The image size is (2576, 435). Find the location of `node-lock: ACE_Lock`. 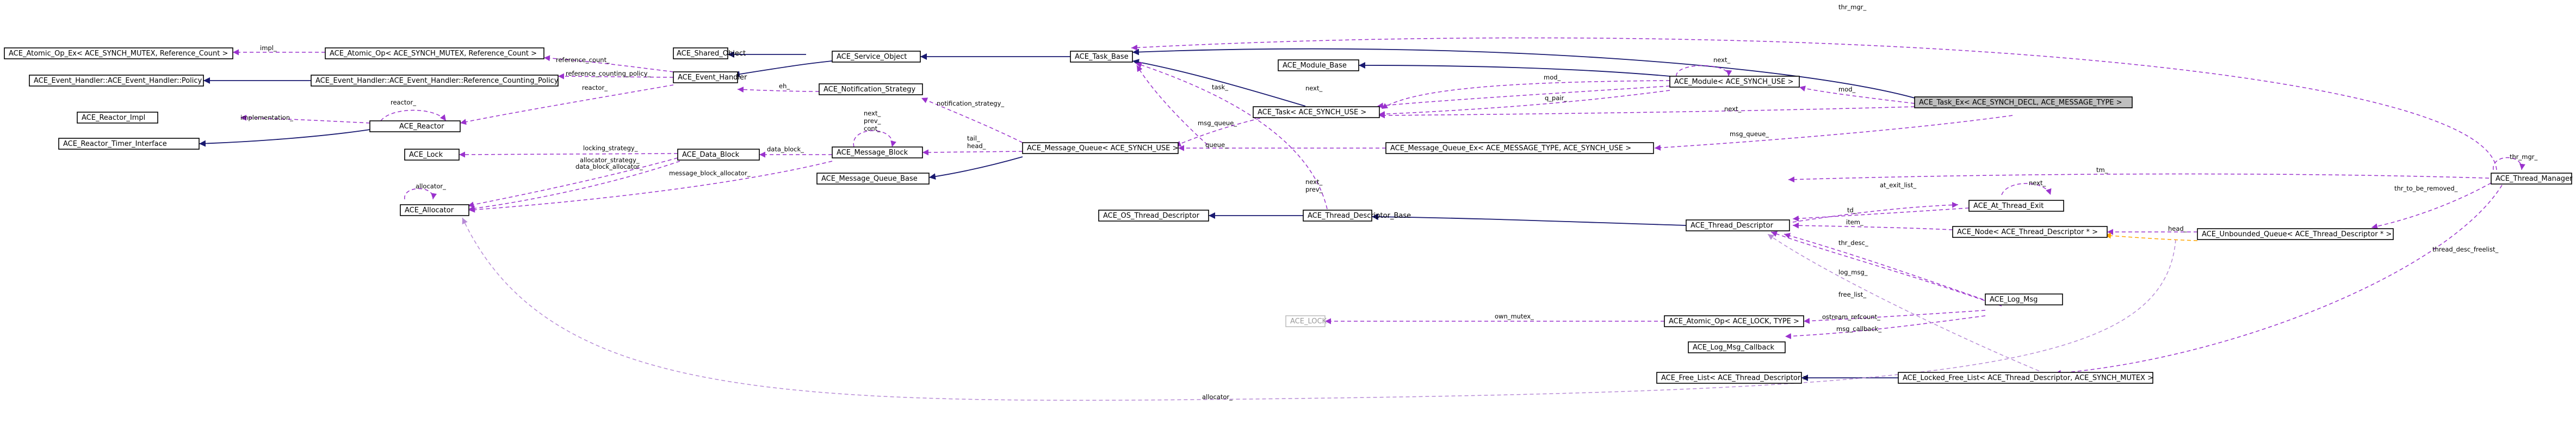

node-lock: ACE_Lock is located at coordinates (432, 155).